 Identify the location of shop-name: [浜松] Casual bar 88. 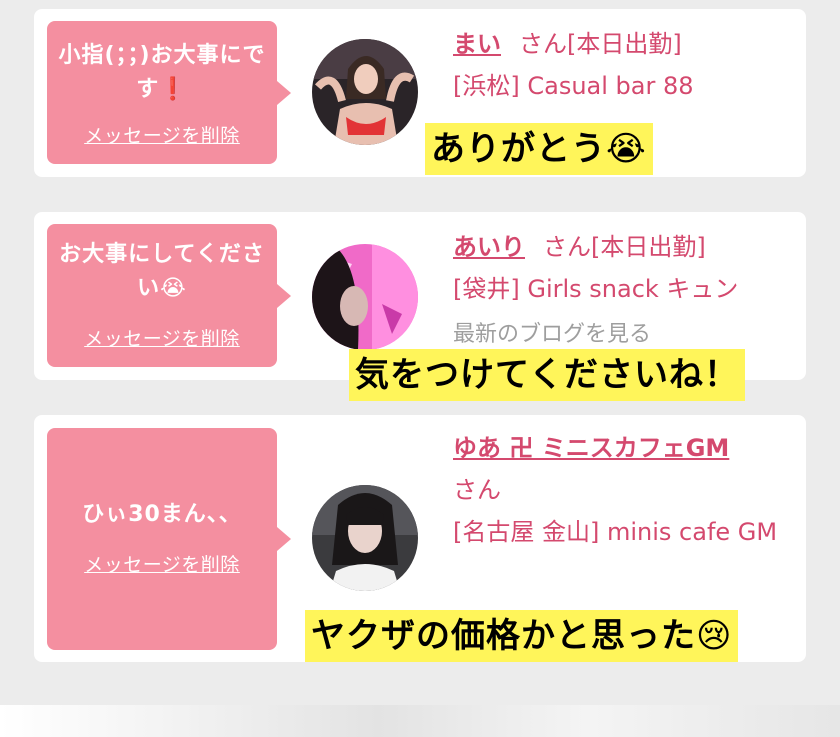
(573, 86).